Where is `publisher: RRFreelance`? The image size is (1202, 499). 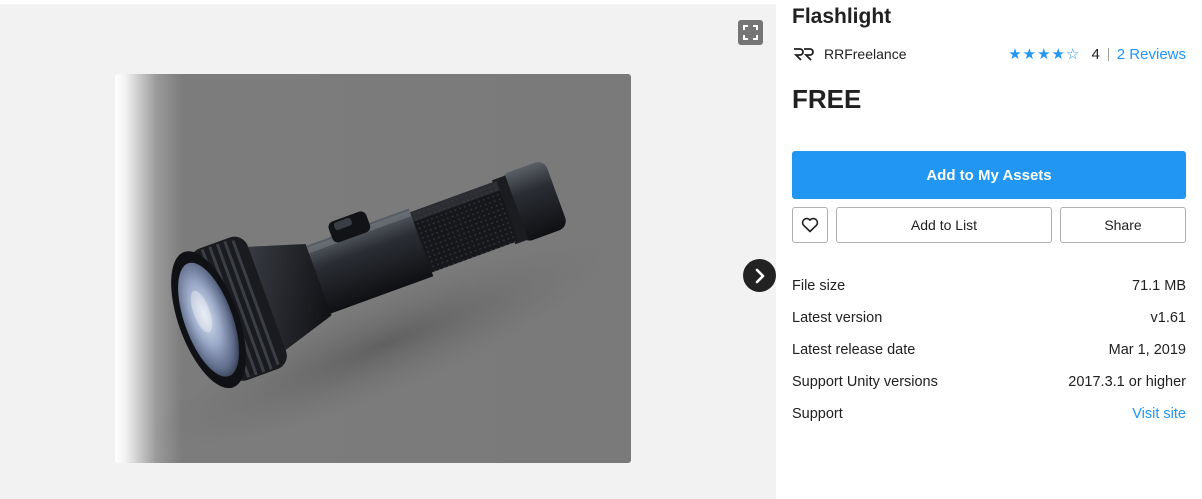
publisher: RRFreelance is located at coordinates (849, 54).